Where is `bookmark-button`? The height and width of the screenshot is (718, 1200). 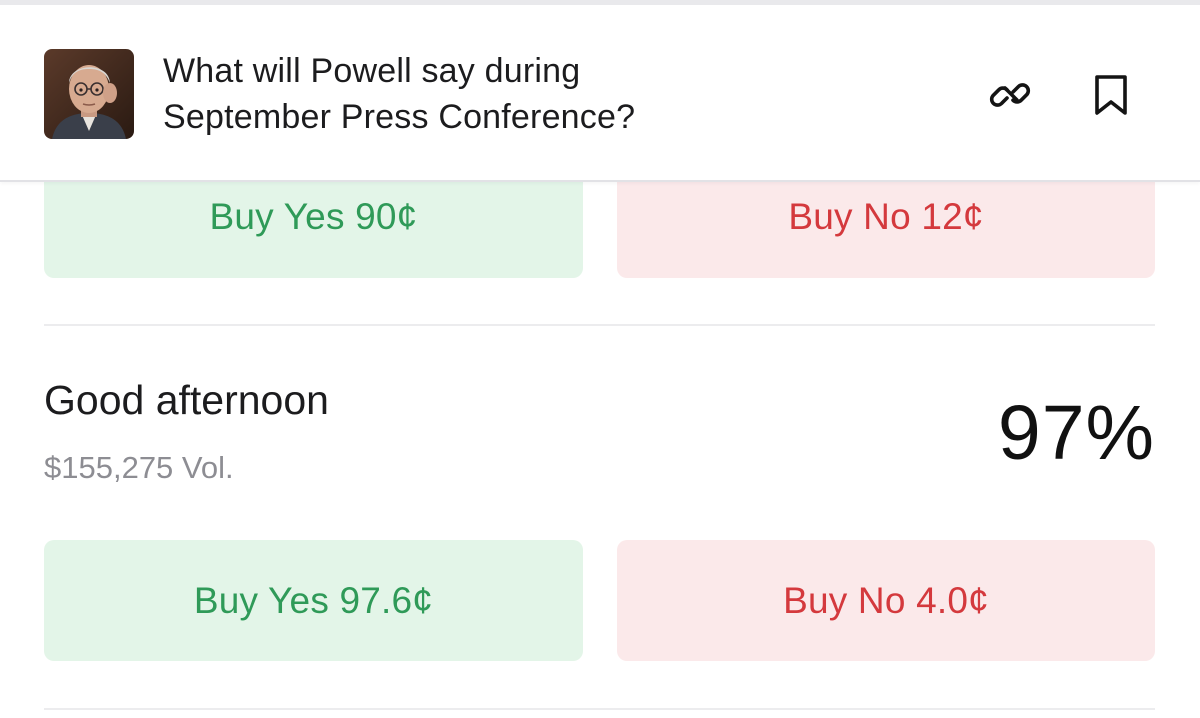
bookmark-button is located at coordinates (1111, 95).